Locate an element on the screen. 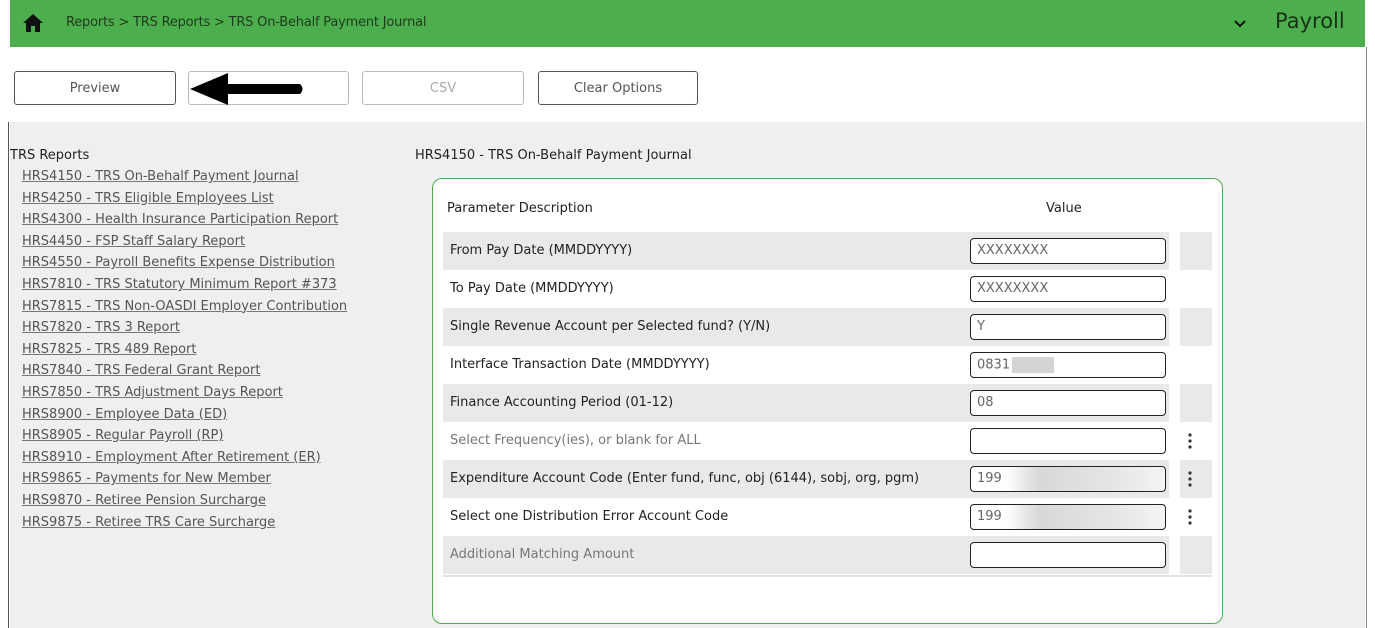 Image resolution: width=1375 pixels, height=628 pixels. expenditure-account-input: 199 is located at coordinates (1068, 479).